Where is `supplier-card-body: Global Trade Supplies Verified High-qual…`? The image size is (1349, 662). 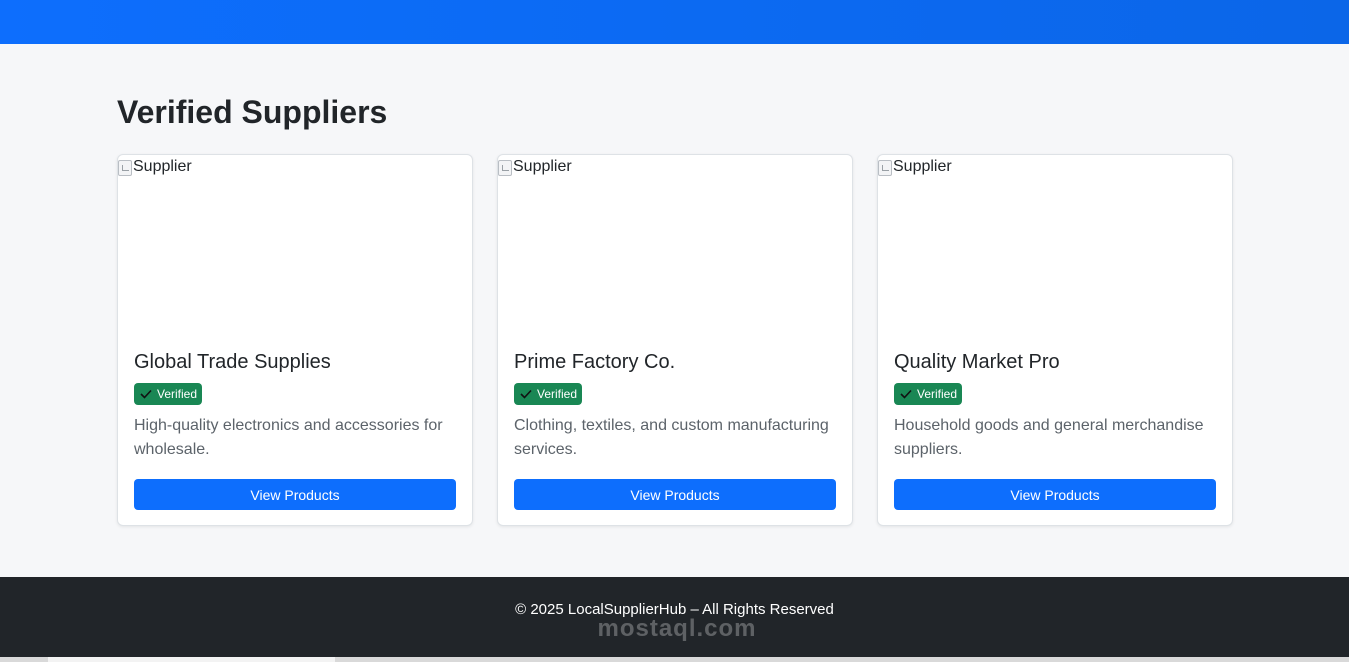 supplier-card-body: Global Trade Supplies Verified High-qual… is located at coordinates (295, 406).